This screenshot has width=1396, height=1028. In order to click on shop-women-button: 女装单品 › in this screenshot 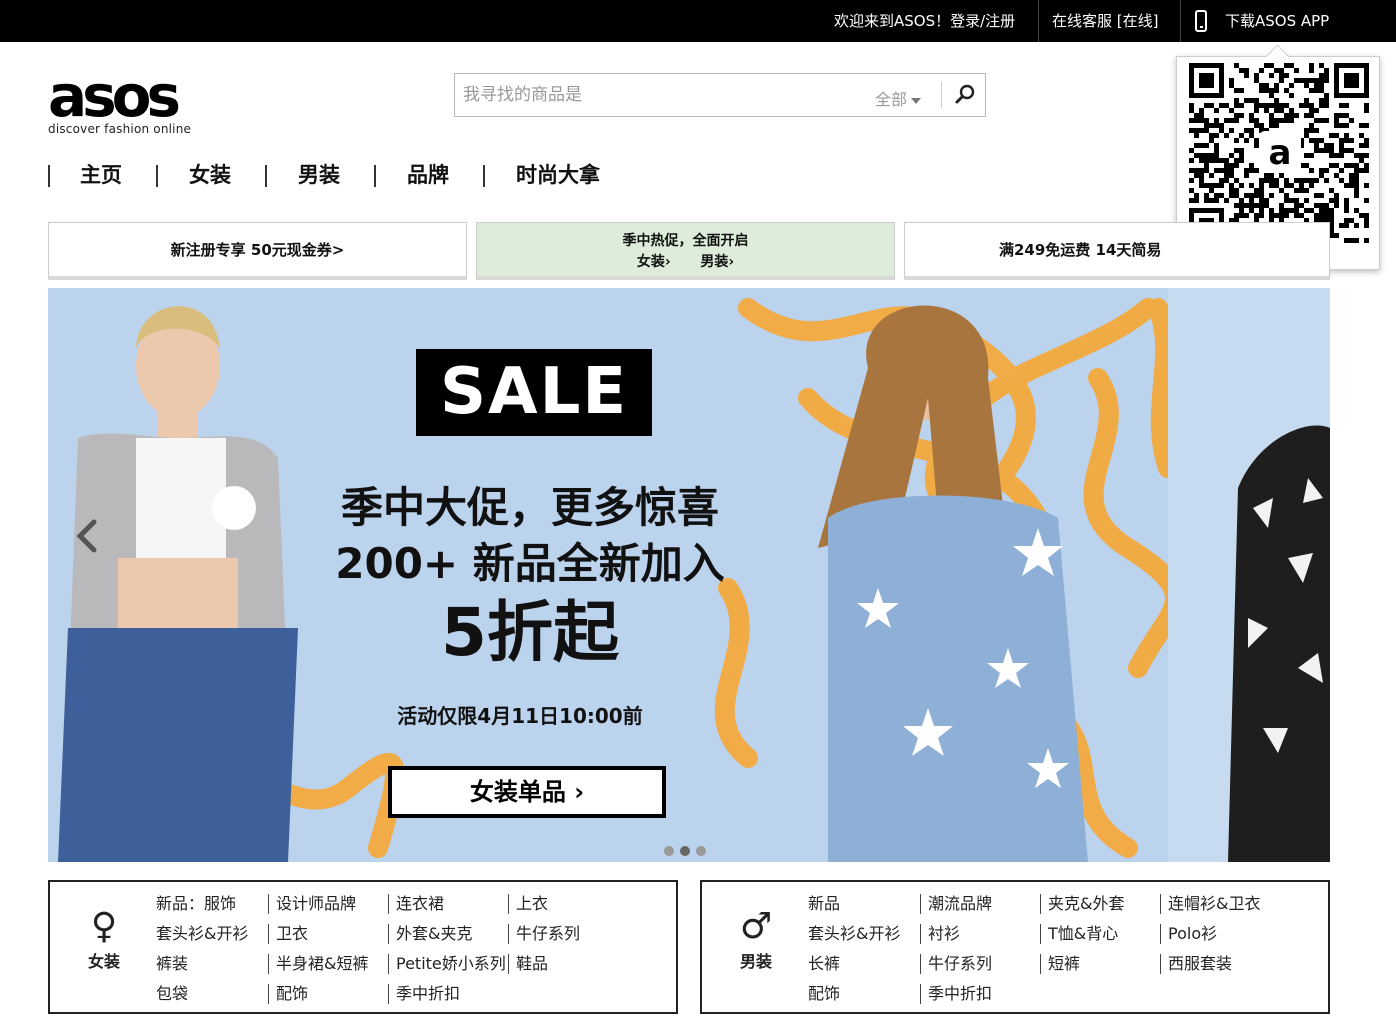, I will do `click(527, 792)`.